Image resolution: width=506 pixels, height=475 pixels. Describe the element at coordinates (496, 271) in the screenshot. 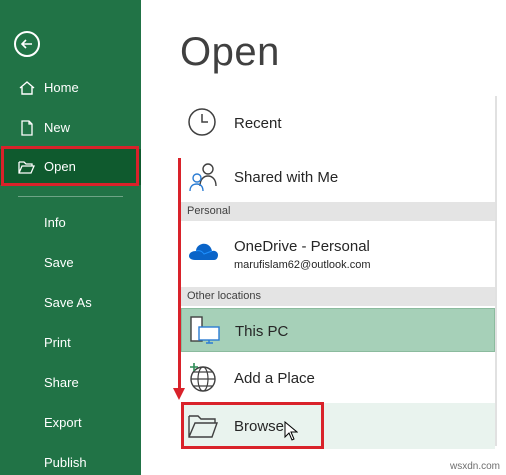

I see `panel-divider` at that location.